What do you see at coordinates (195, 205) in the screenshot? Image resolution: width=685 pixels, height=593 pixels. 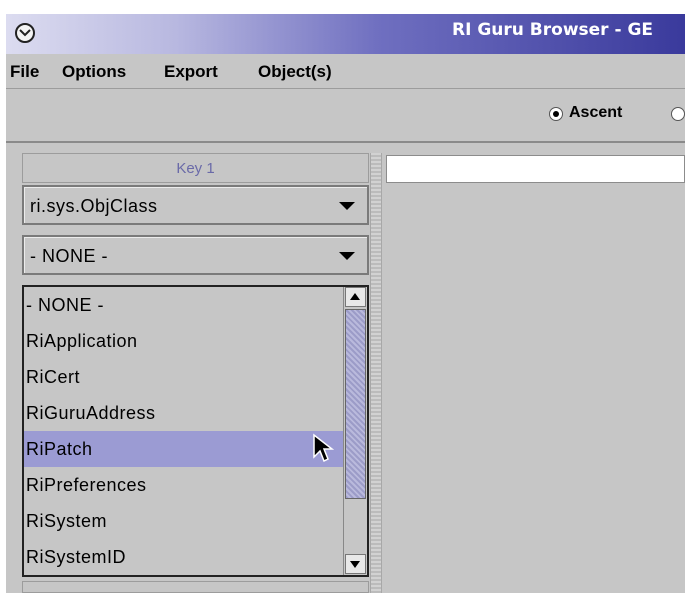 I see `class-combo: ri.sys.ObjClass` at bounding box center [195, 205].